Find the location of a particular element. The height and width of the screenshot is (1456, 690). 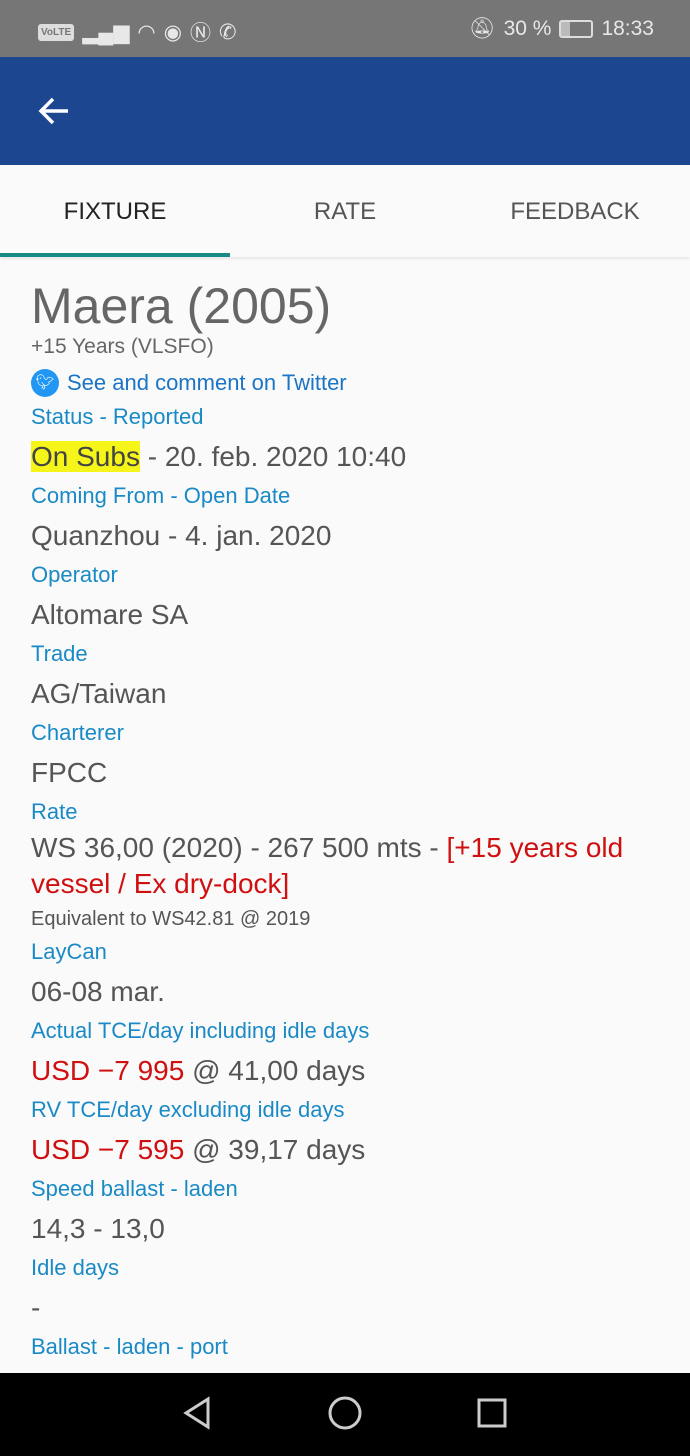

wifi-icon: ◠ is located at coordinates (146, 32).